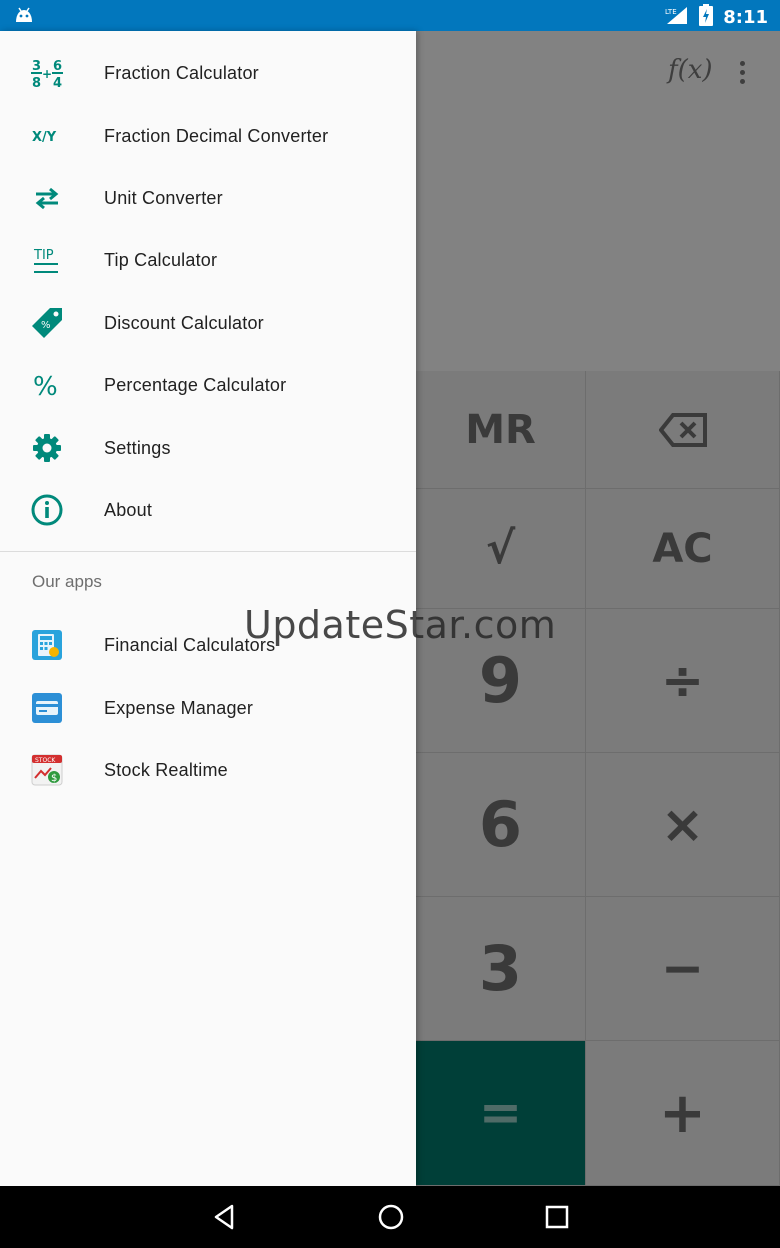  Describe the element at coordinates (137, 447) in the screenshot. I see `drawer-item-label: Settings` at that location.